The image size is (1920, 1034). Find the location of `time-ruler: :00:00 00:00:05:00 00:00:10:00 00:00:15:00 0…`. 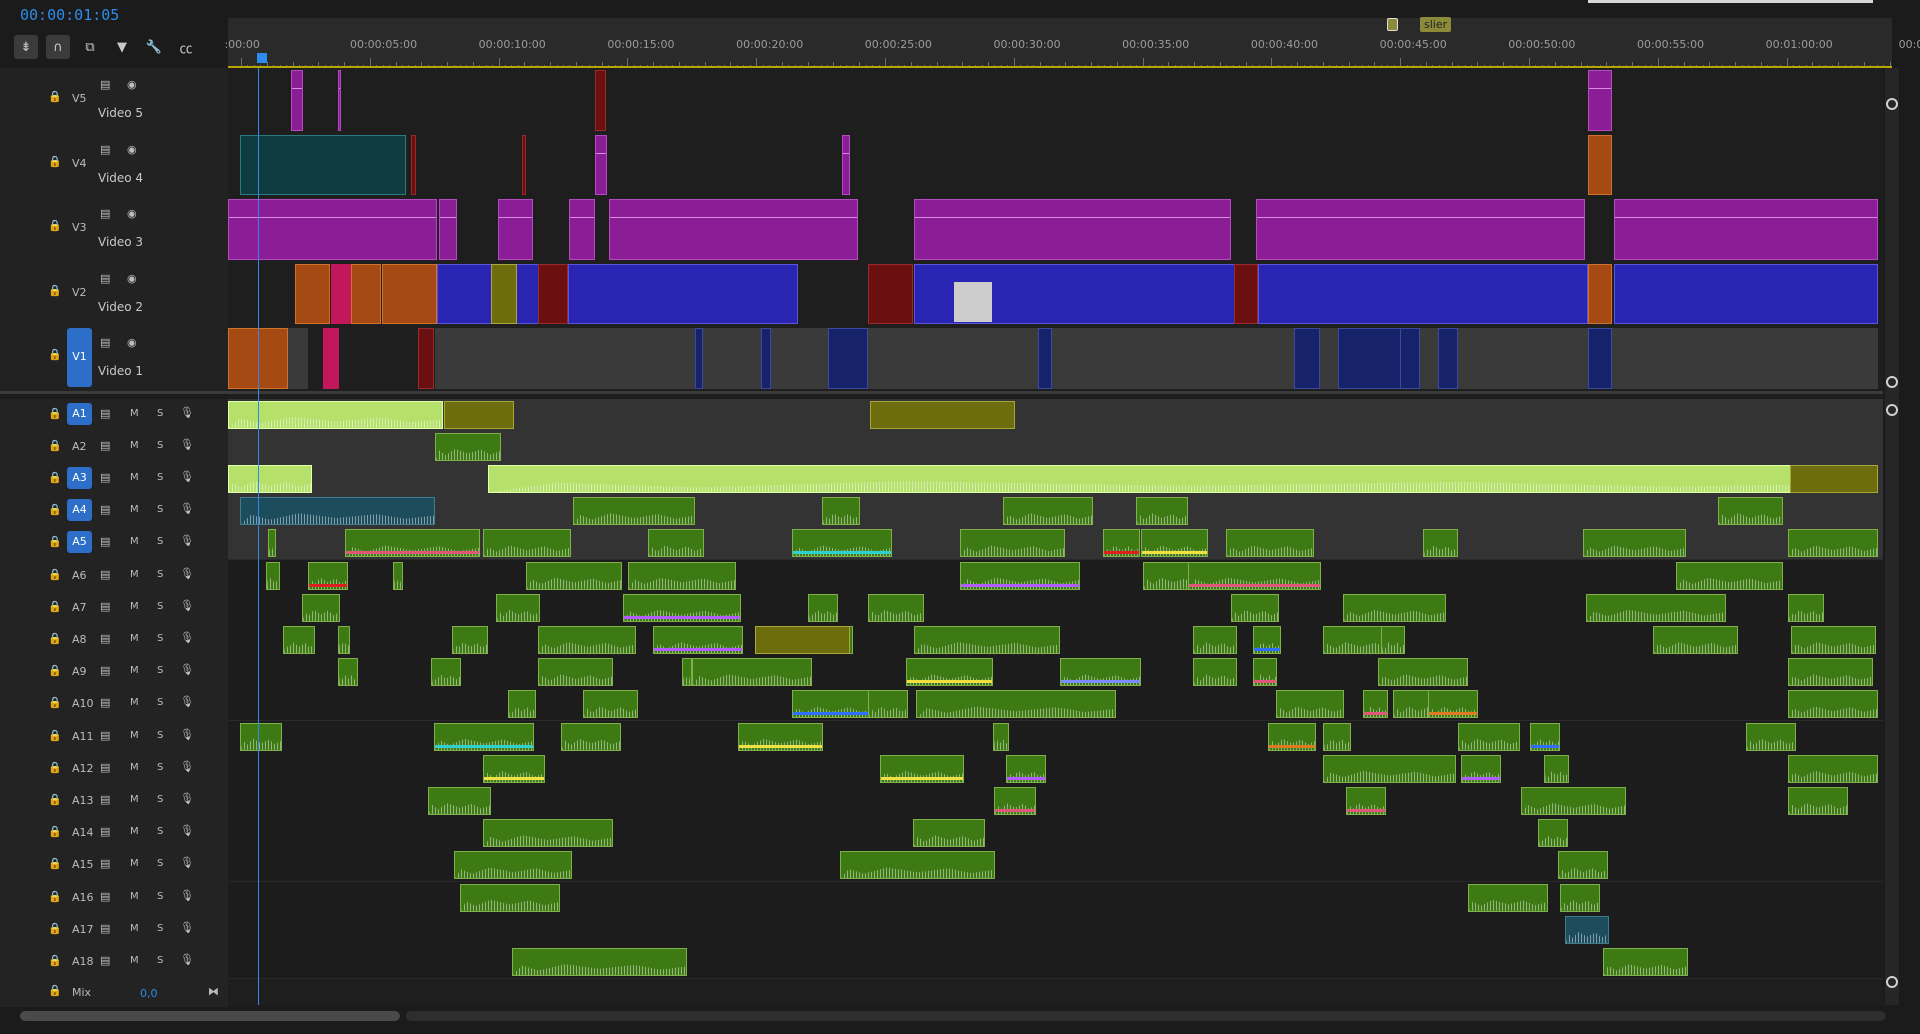

time-ruler: :00:00 00:00:05:00 00:00:10:00 00:00:15:00 0… is located at coordinates (1072, 43).